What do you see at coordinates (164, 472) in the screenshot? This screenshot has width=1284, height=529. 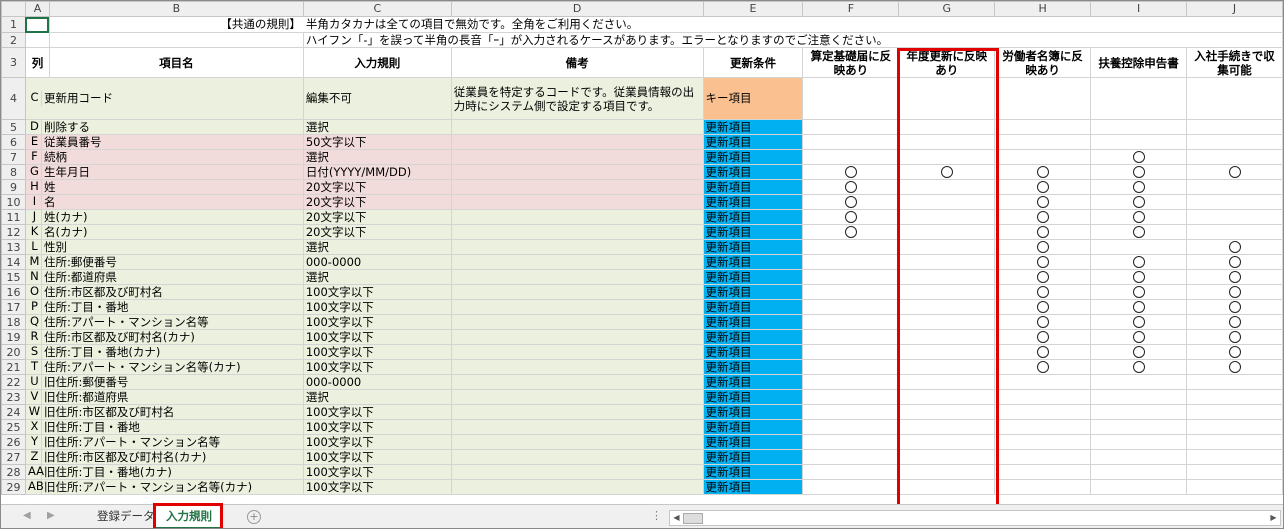 I see `item-name-cell: AA 旧住所:丁目・番地(カナ)` at bounding box center [164, 472].